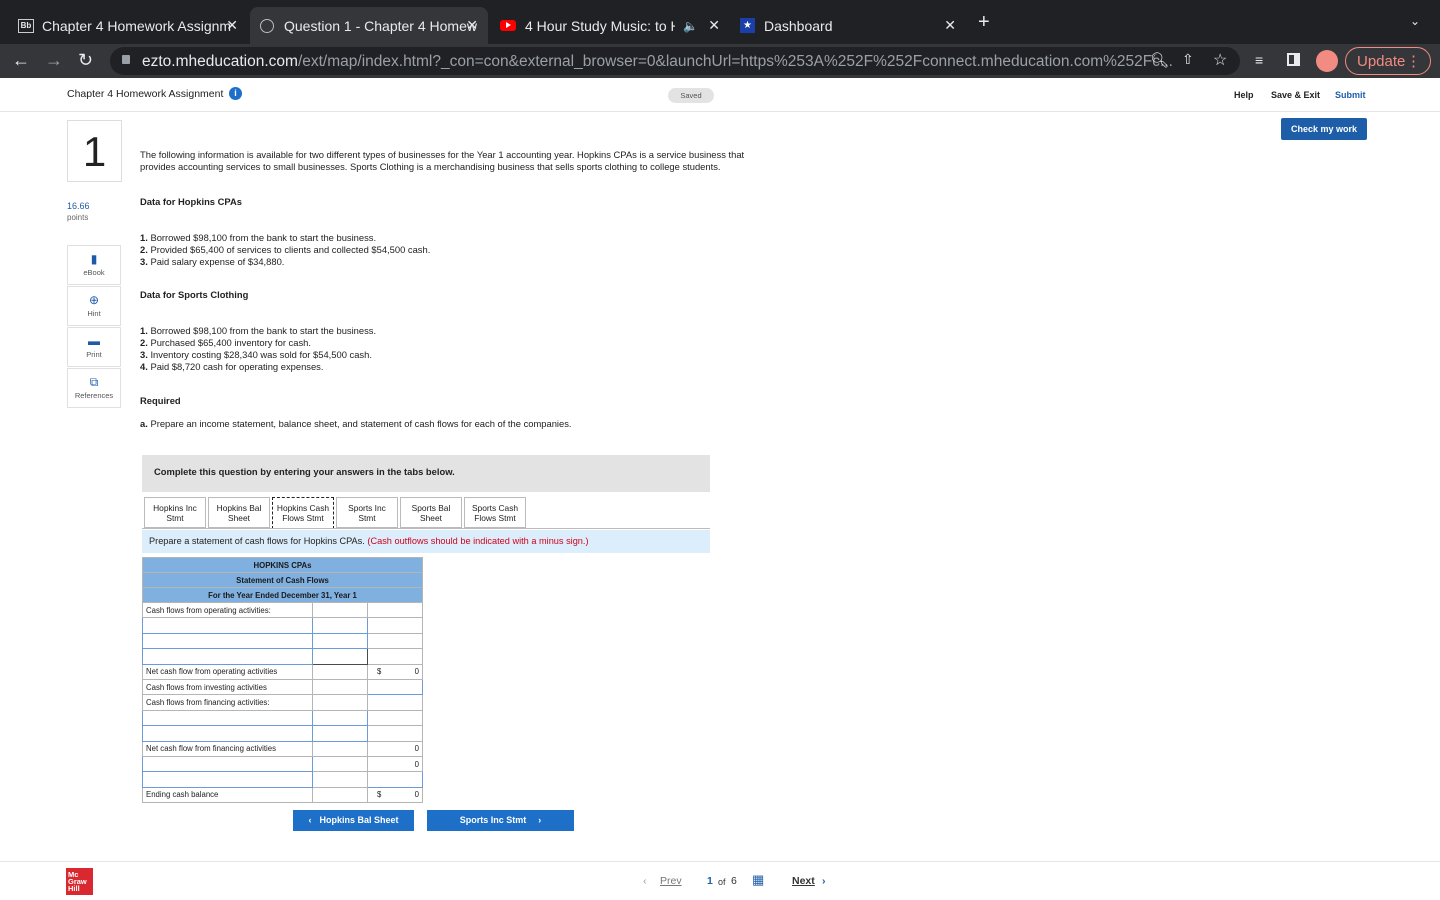  Describe the element at coordinates (1413, 61) in the screenshot. I see `kebab-menu-icon: ⋮` at that location.